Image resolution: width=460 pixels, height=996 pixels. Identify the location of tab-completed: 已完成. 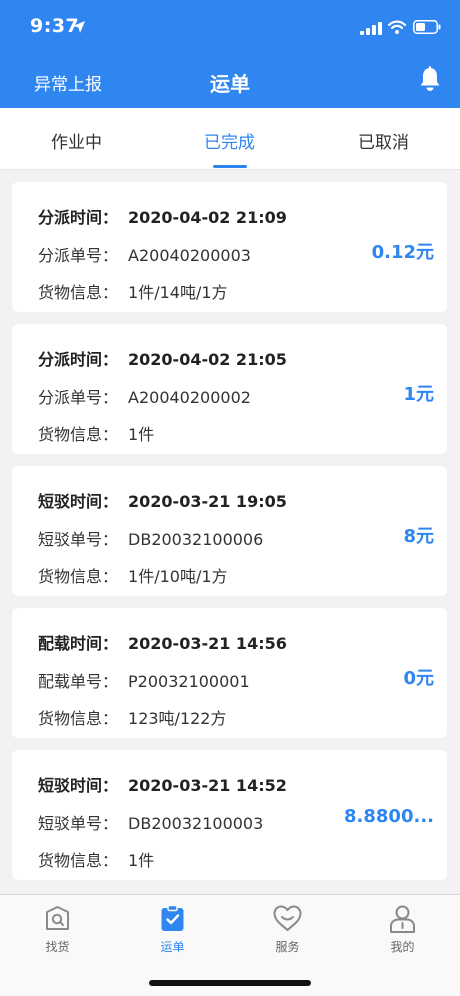
(229, 140).